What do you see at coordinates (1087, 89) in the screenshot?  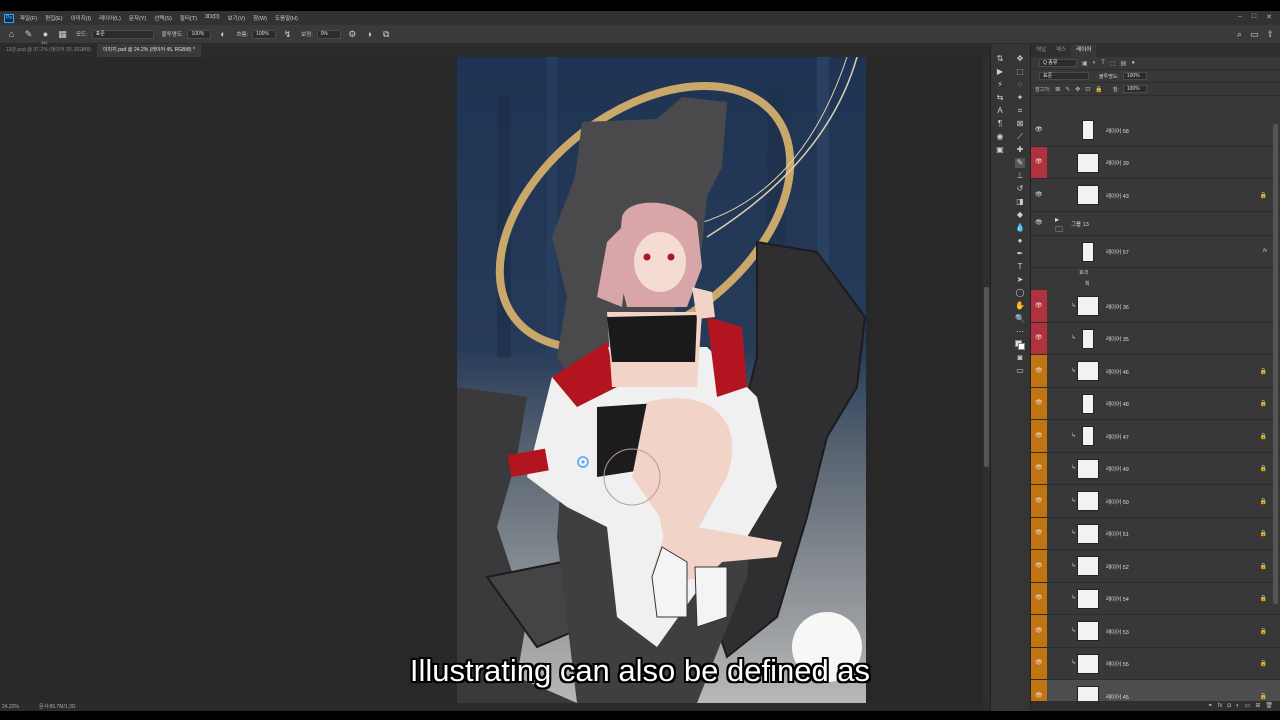 I see `lock-artboard-icon: ⊡` at bounding box center [1087, 89].